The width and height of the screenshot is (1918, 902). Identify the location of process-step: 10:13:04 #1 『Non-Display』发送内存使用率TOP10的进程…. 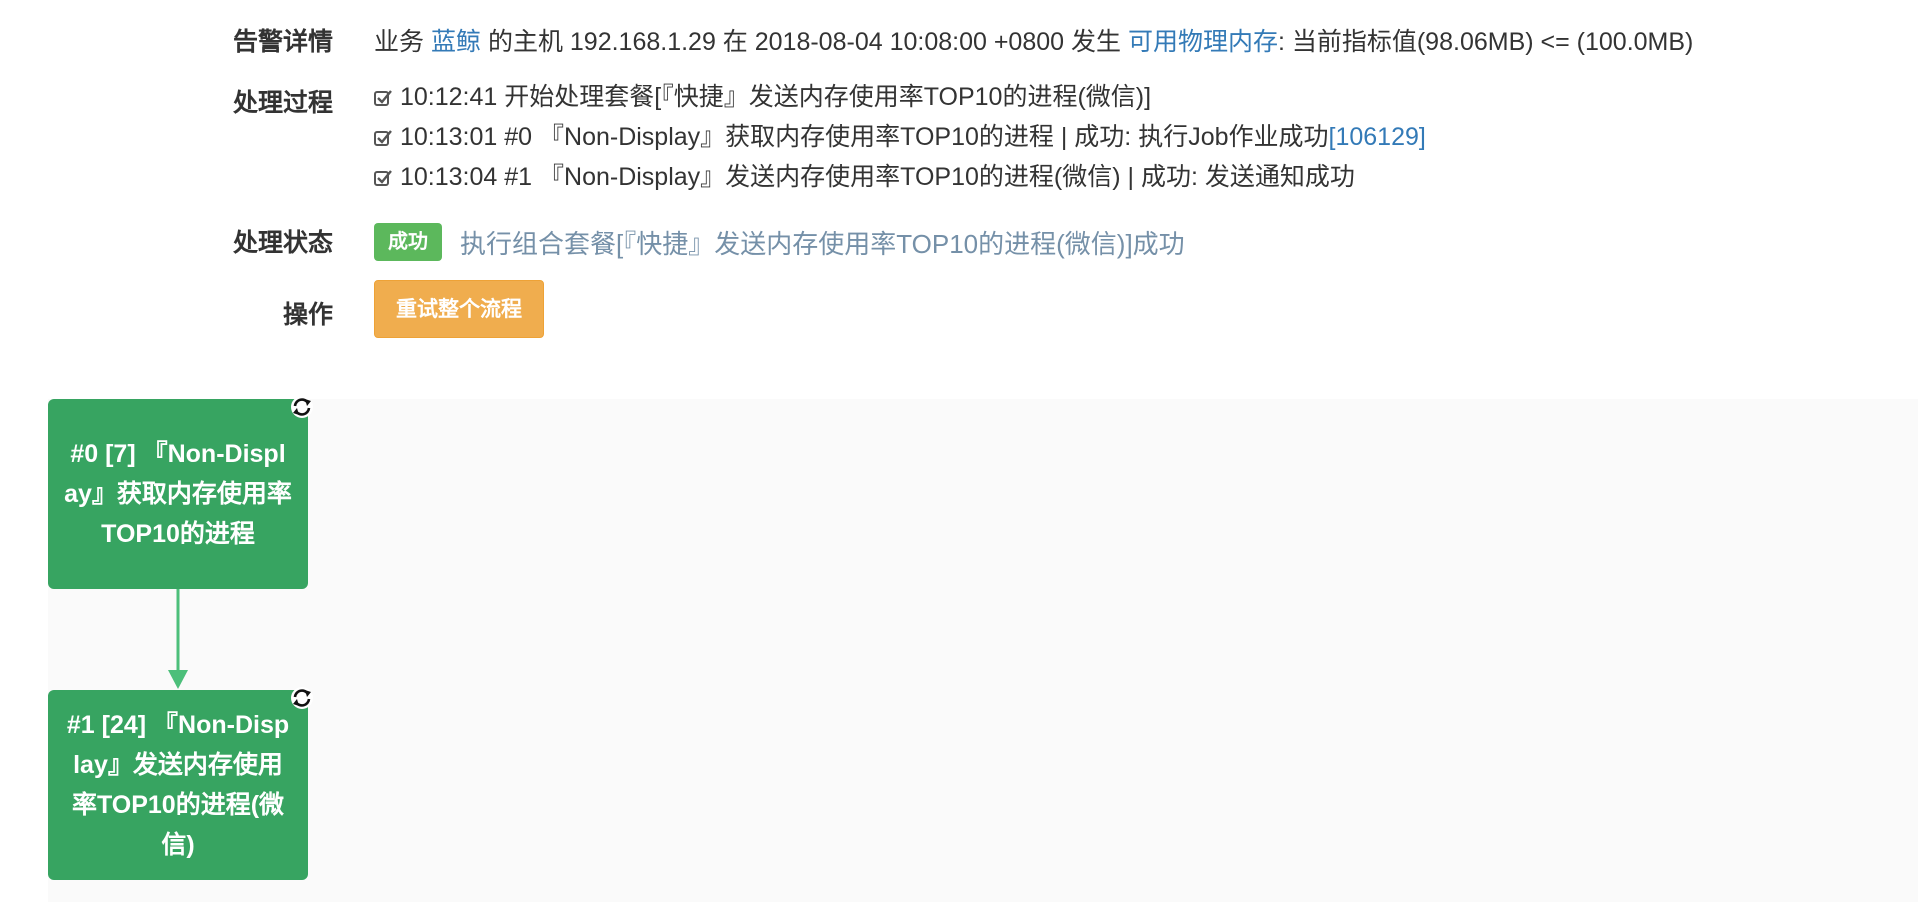
(900, 177).